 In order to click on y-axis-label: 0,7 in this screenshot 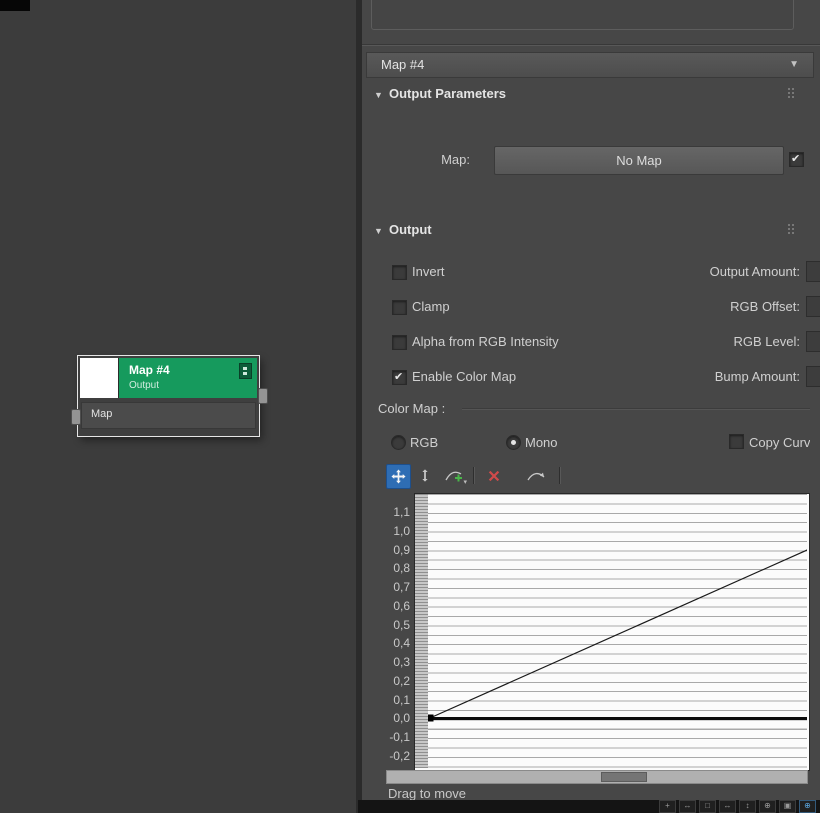, I will do `click(401, 587)`.